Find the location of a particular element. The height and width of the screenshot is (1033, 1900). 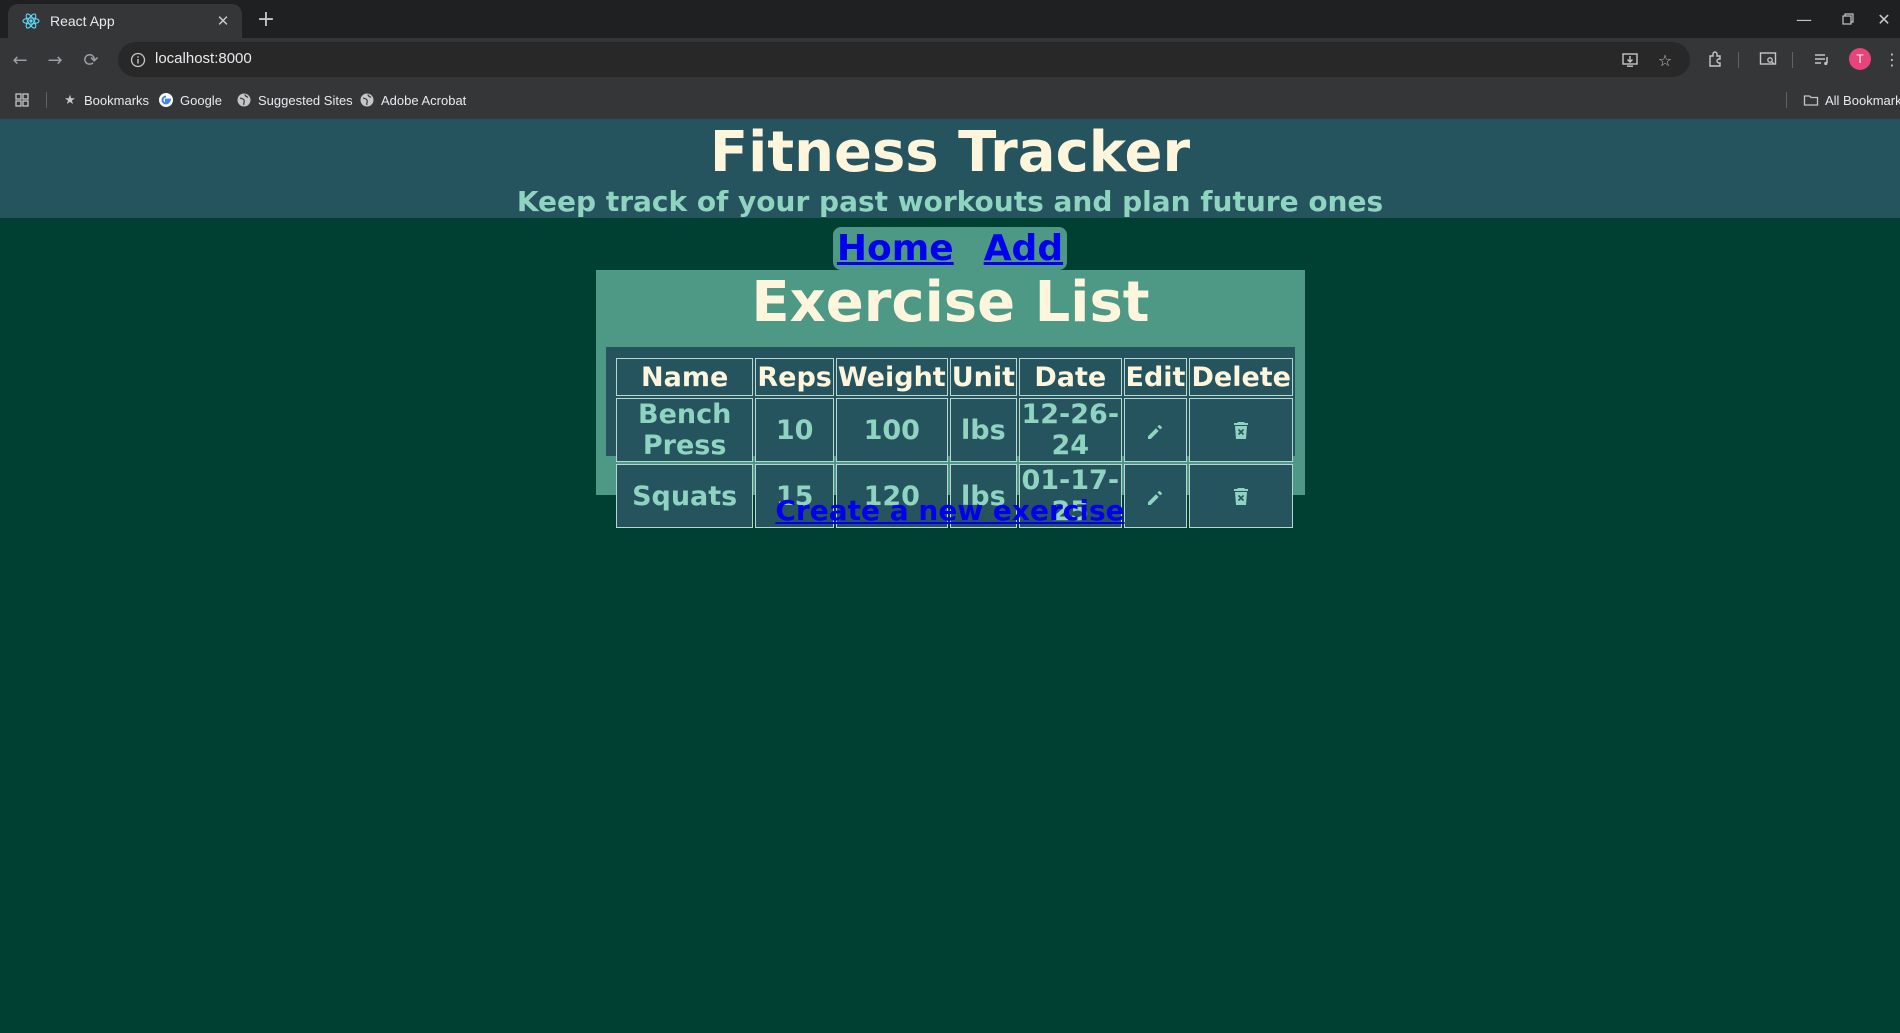

pencil-icon is located at coordinates (1156, 431).